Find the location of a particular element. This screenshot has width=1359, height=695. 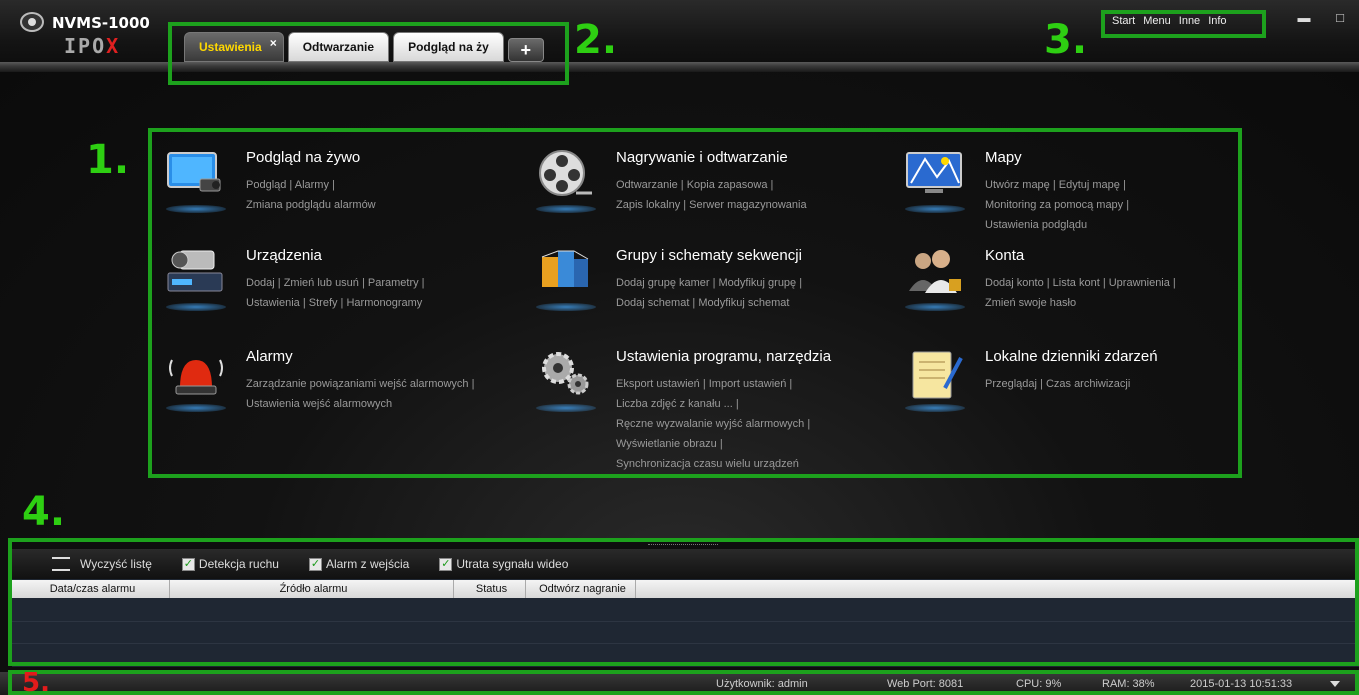

annotation-number-2: 2. is located at coordinates (596, 40).